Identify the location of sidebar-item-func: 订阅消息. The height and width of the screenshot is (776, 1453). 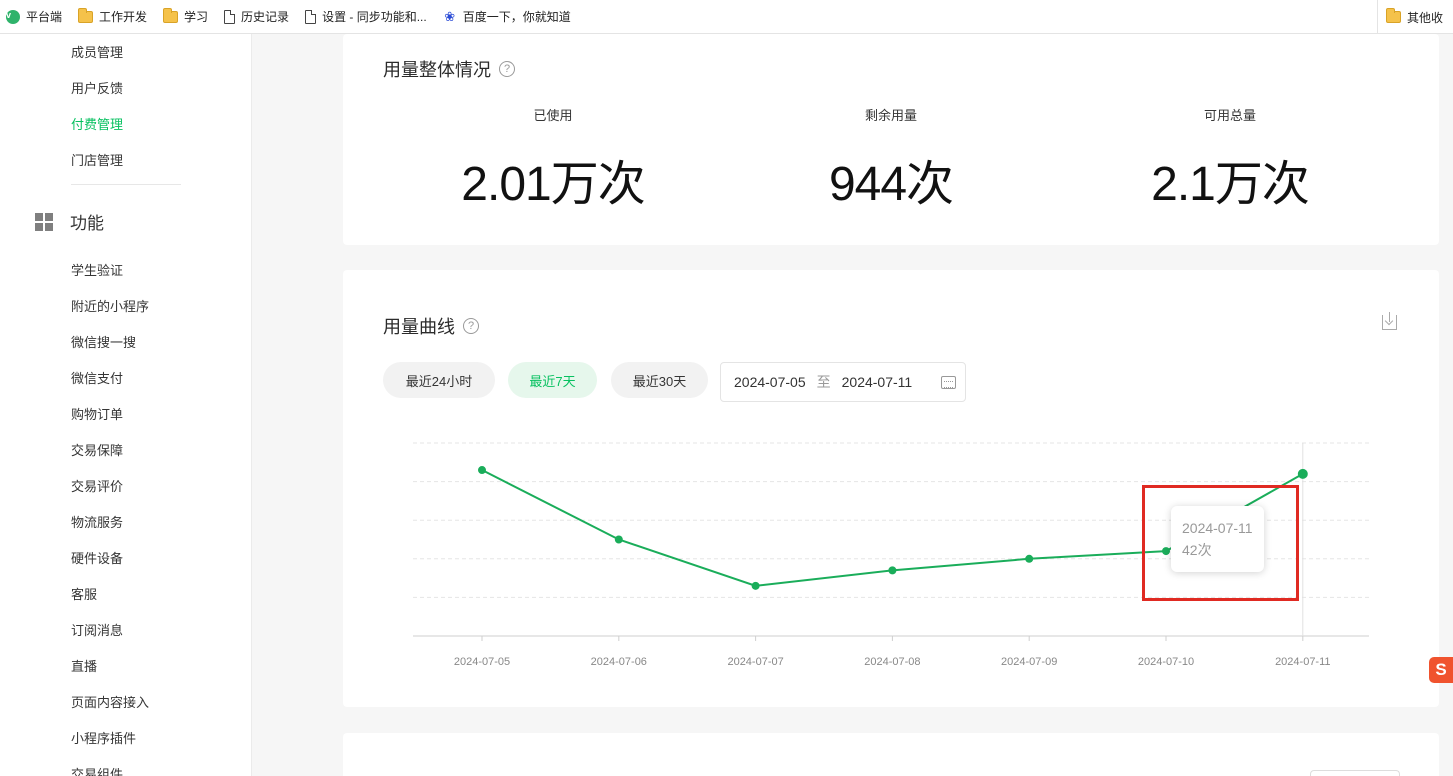
(97, 631).